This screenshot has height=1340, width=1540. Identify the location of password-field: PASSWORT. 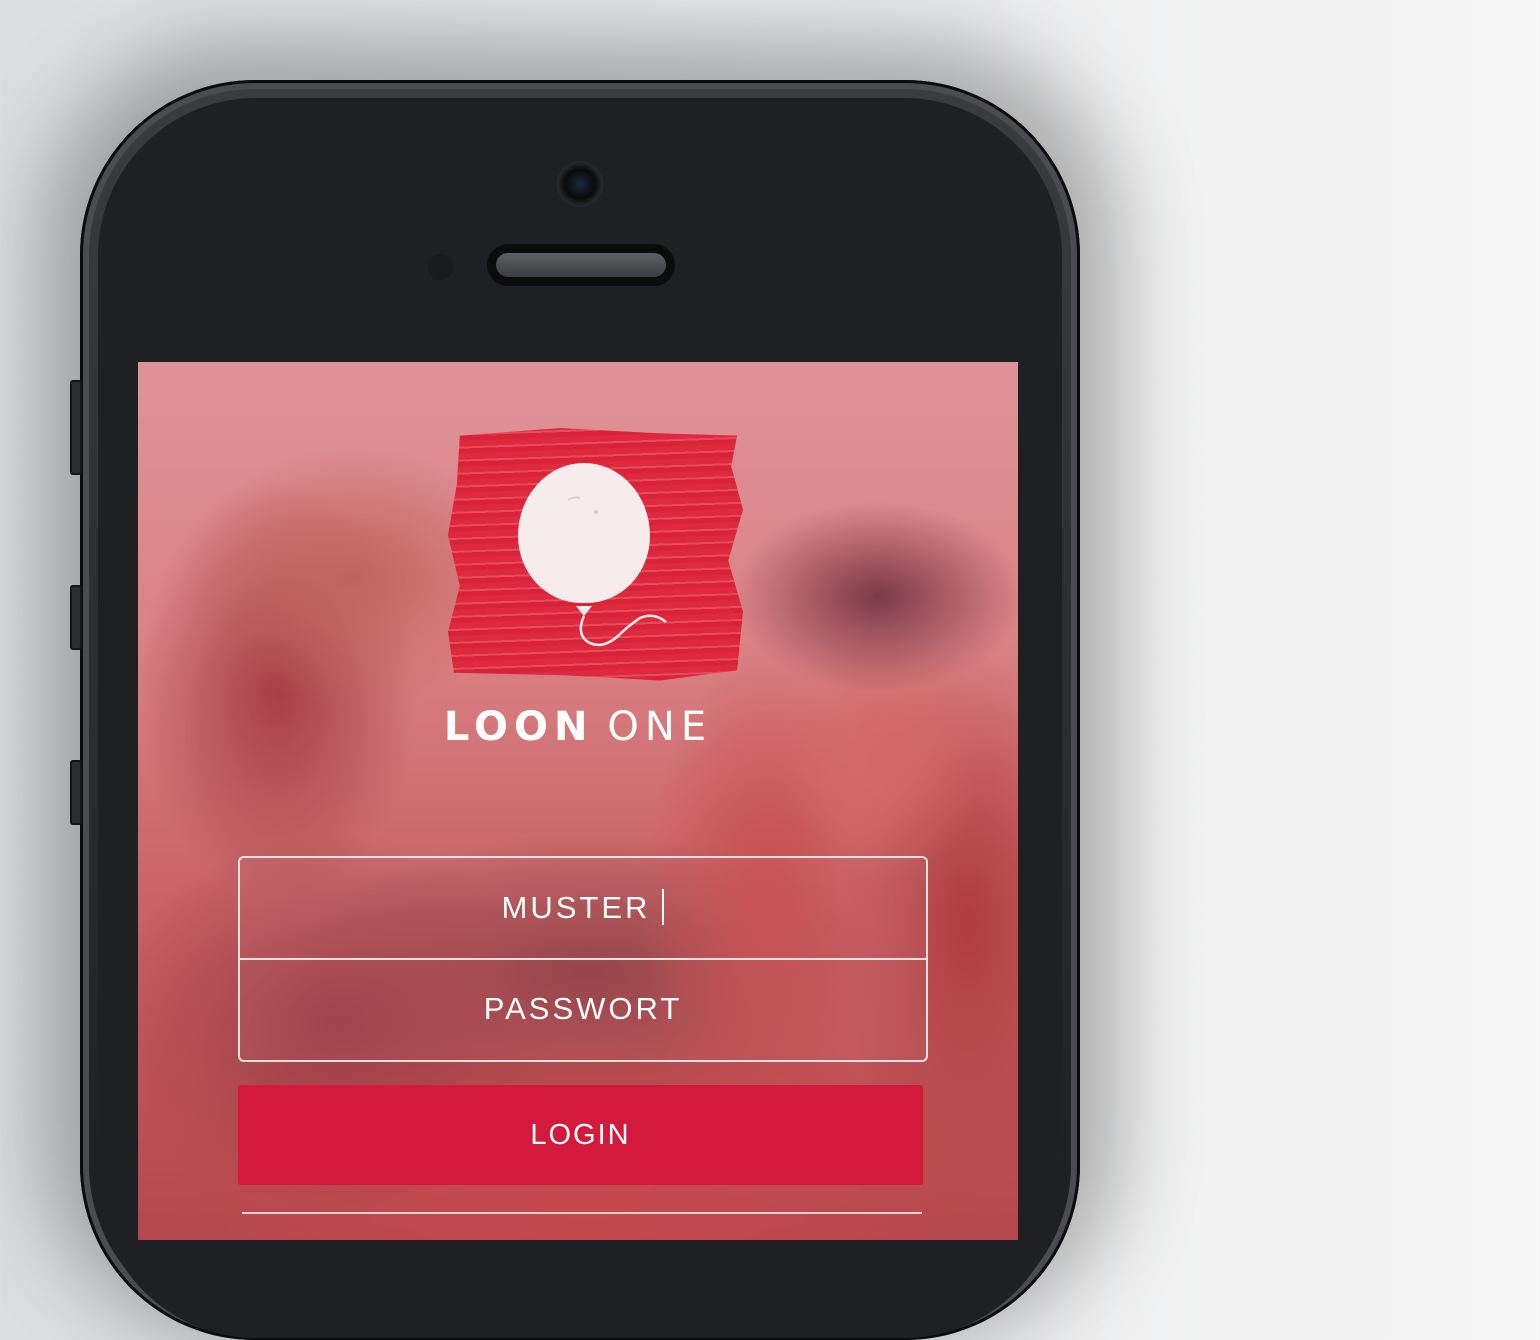
(583, 1009).